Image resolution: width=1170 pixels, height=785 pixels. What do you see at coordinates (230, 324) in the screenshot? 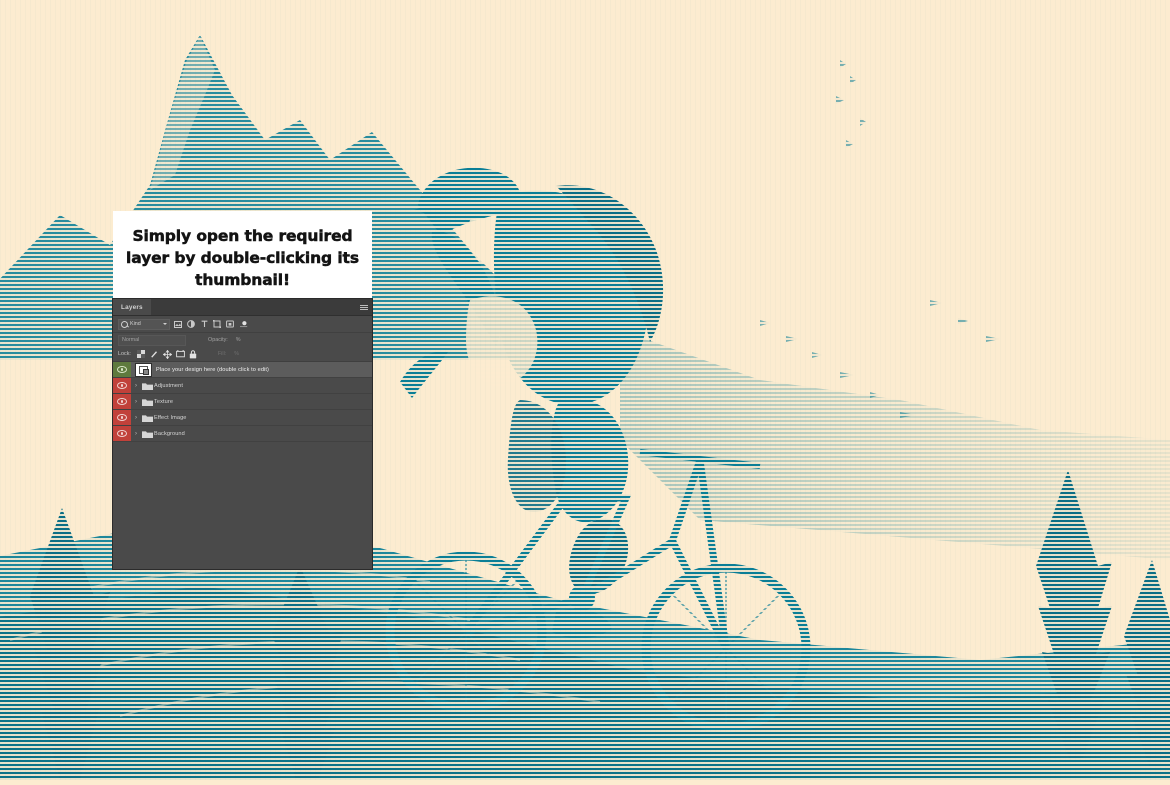
I see `smart-object-filter-icon` at bounding box center [230, 324].